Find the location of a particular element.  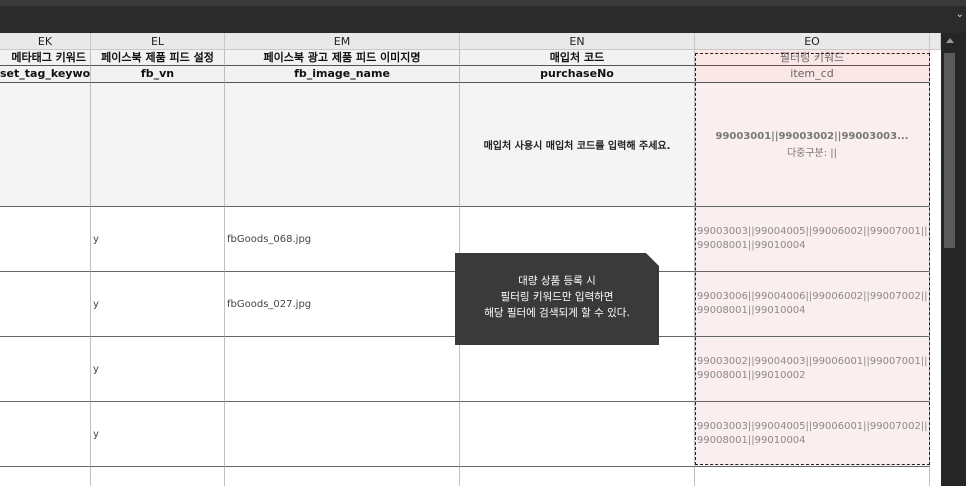

column-header-em: EM is located at coordinates (342, 41).